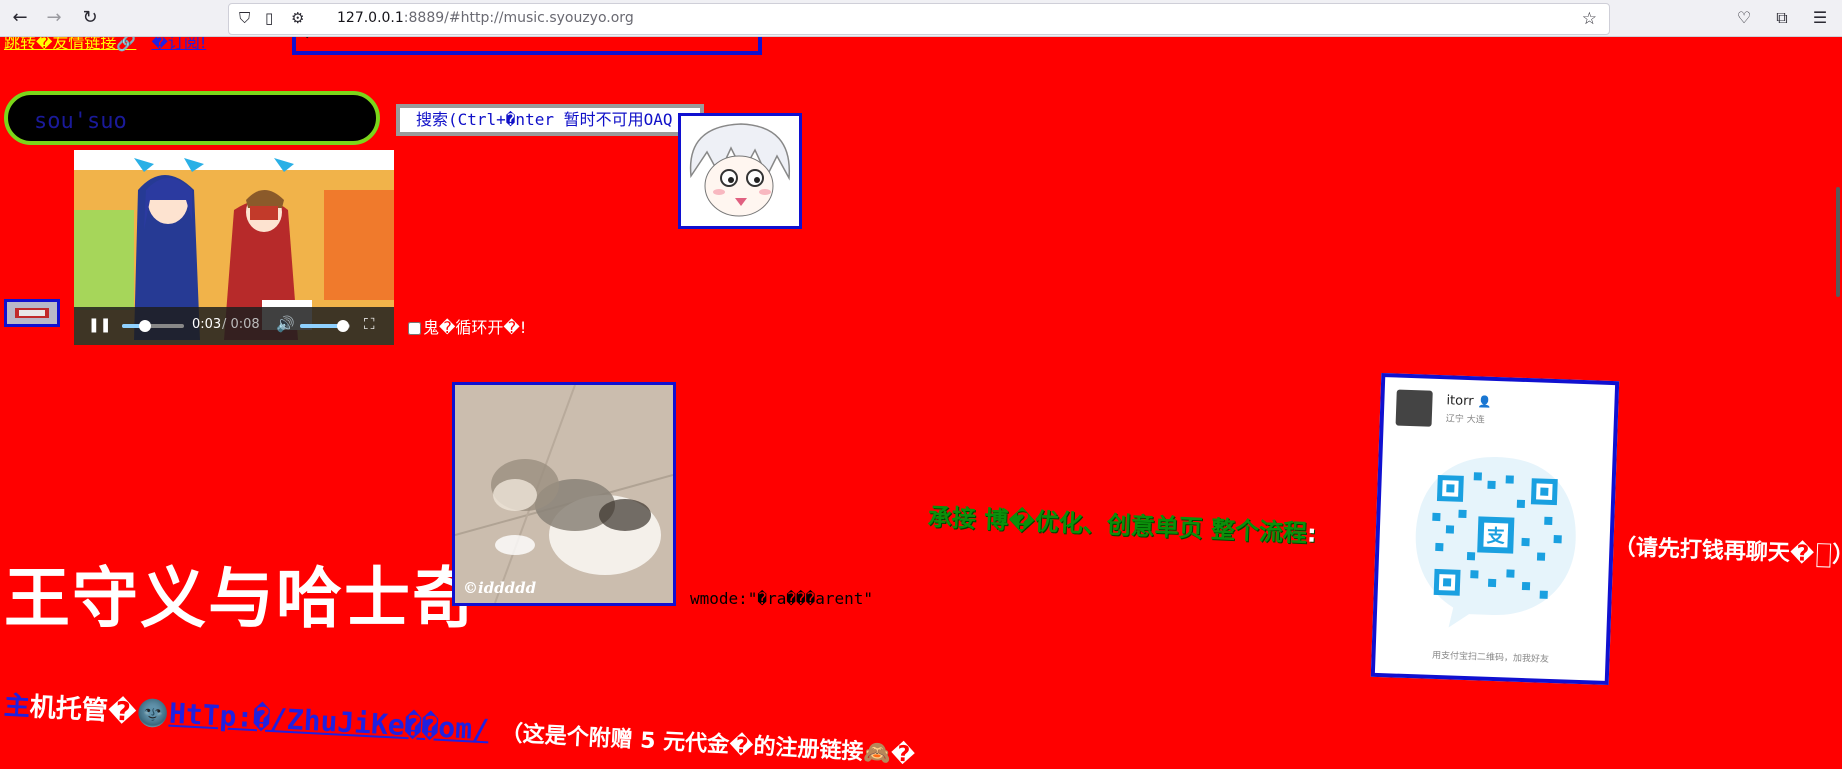 The height and width of the screenshot is (769, 1842). I want to click on qr-code: 支, so click(1495, 542).